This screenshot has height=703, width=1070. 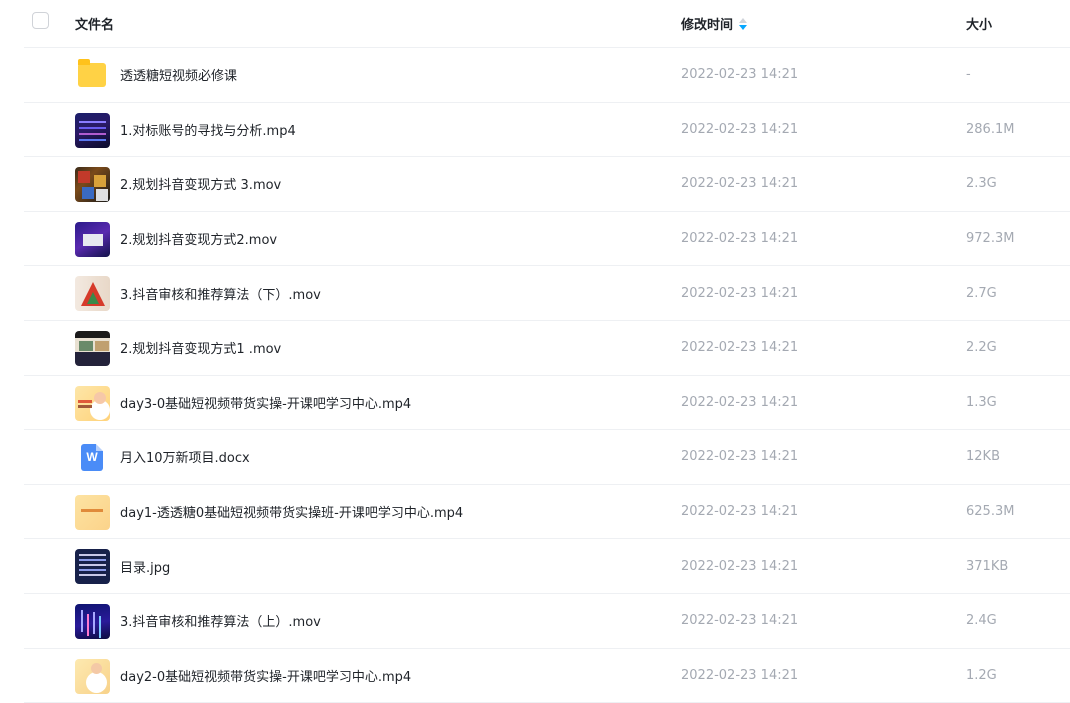 I want to click on file-row: 2.规划抖音变现方式2.mov 2022-02-23 14:21 972.3M, so click(x=547, y=239).